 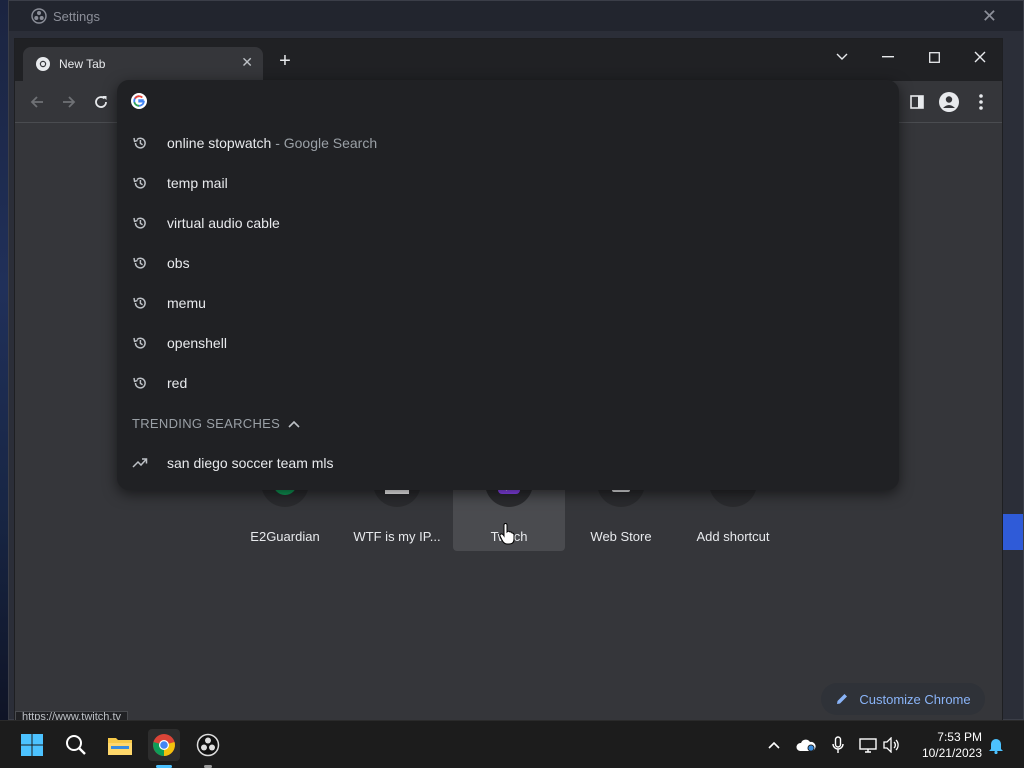 What do you see at coordinates (285, 536) in the screenshot?
I see `shortcut-label: E2Guardian` at bounding box center [285, 536].